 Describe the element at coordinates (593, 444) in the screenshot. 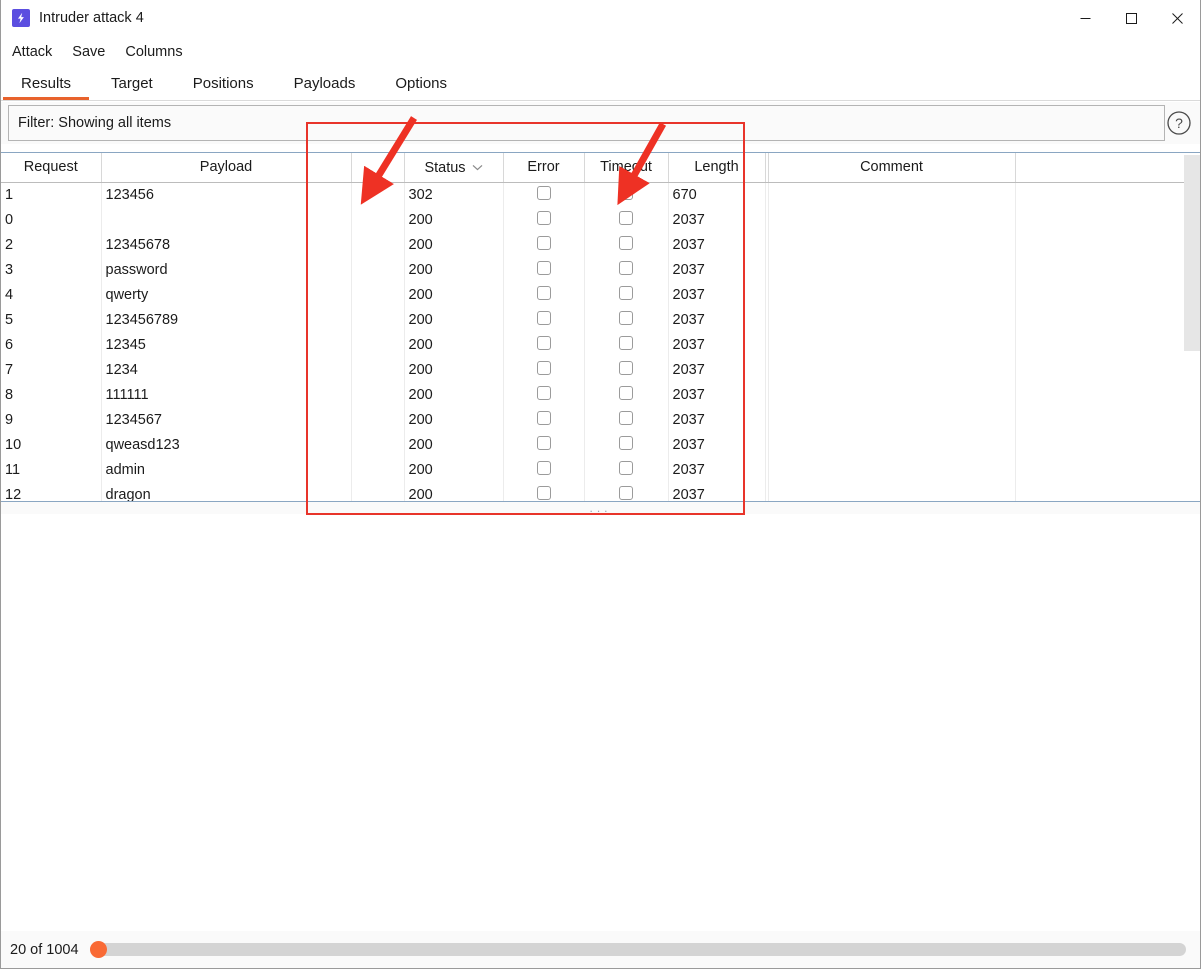

I see `table-row: 10 qweasd123 200 2037` at that location.